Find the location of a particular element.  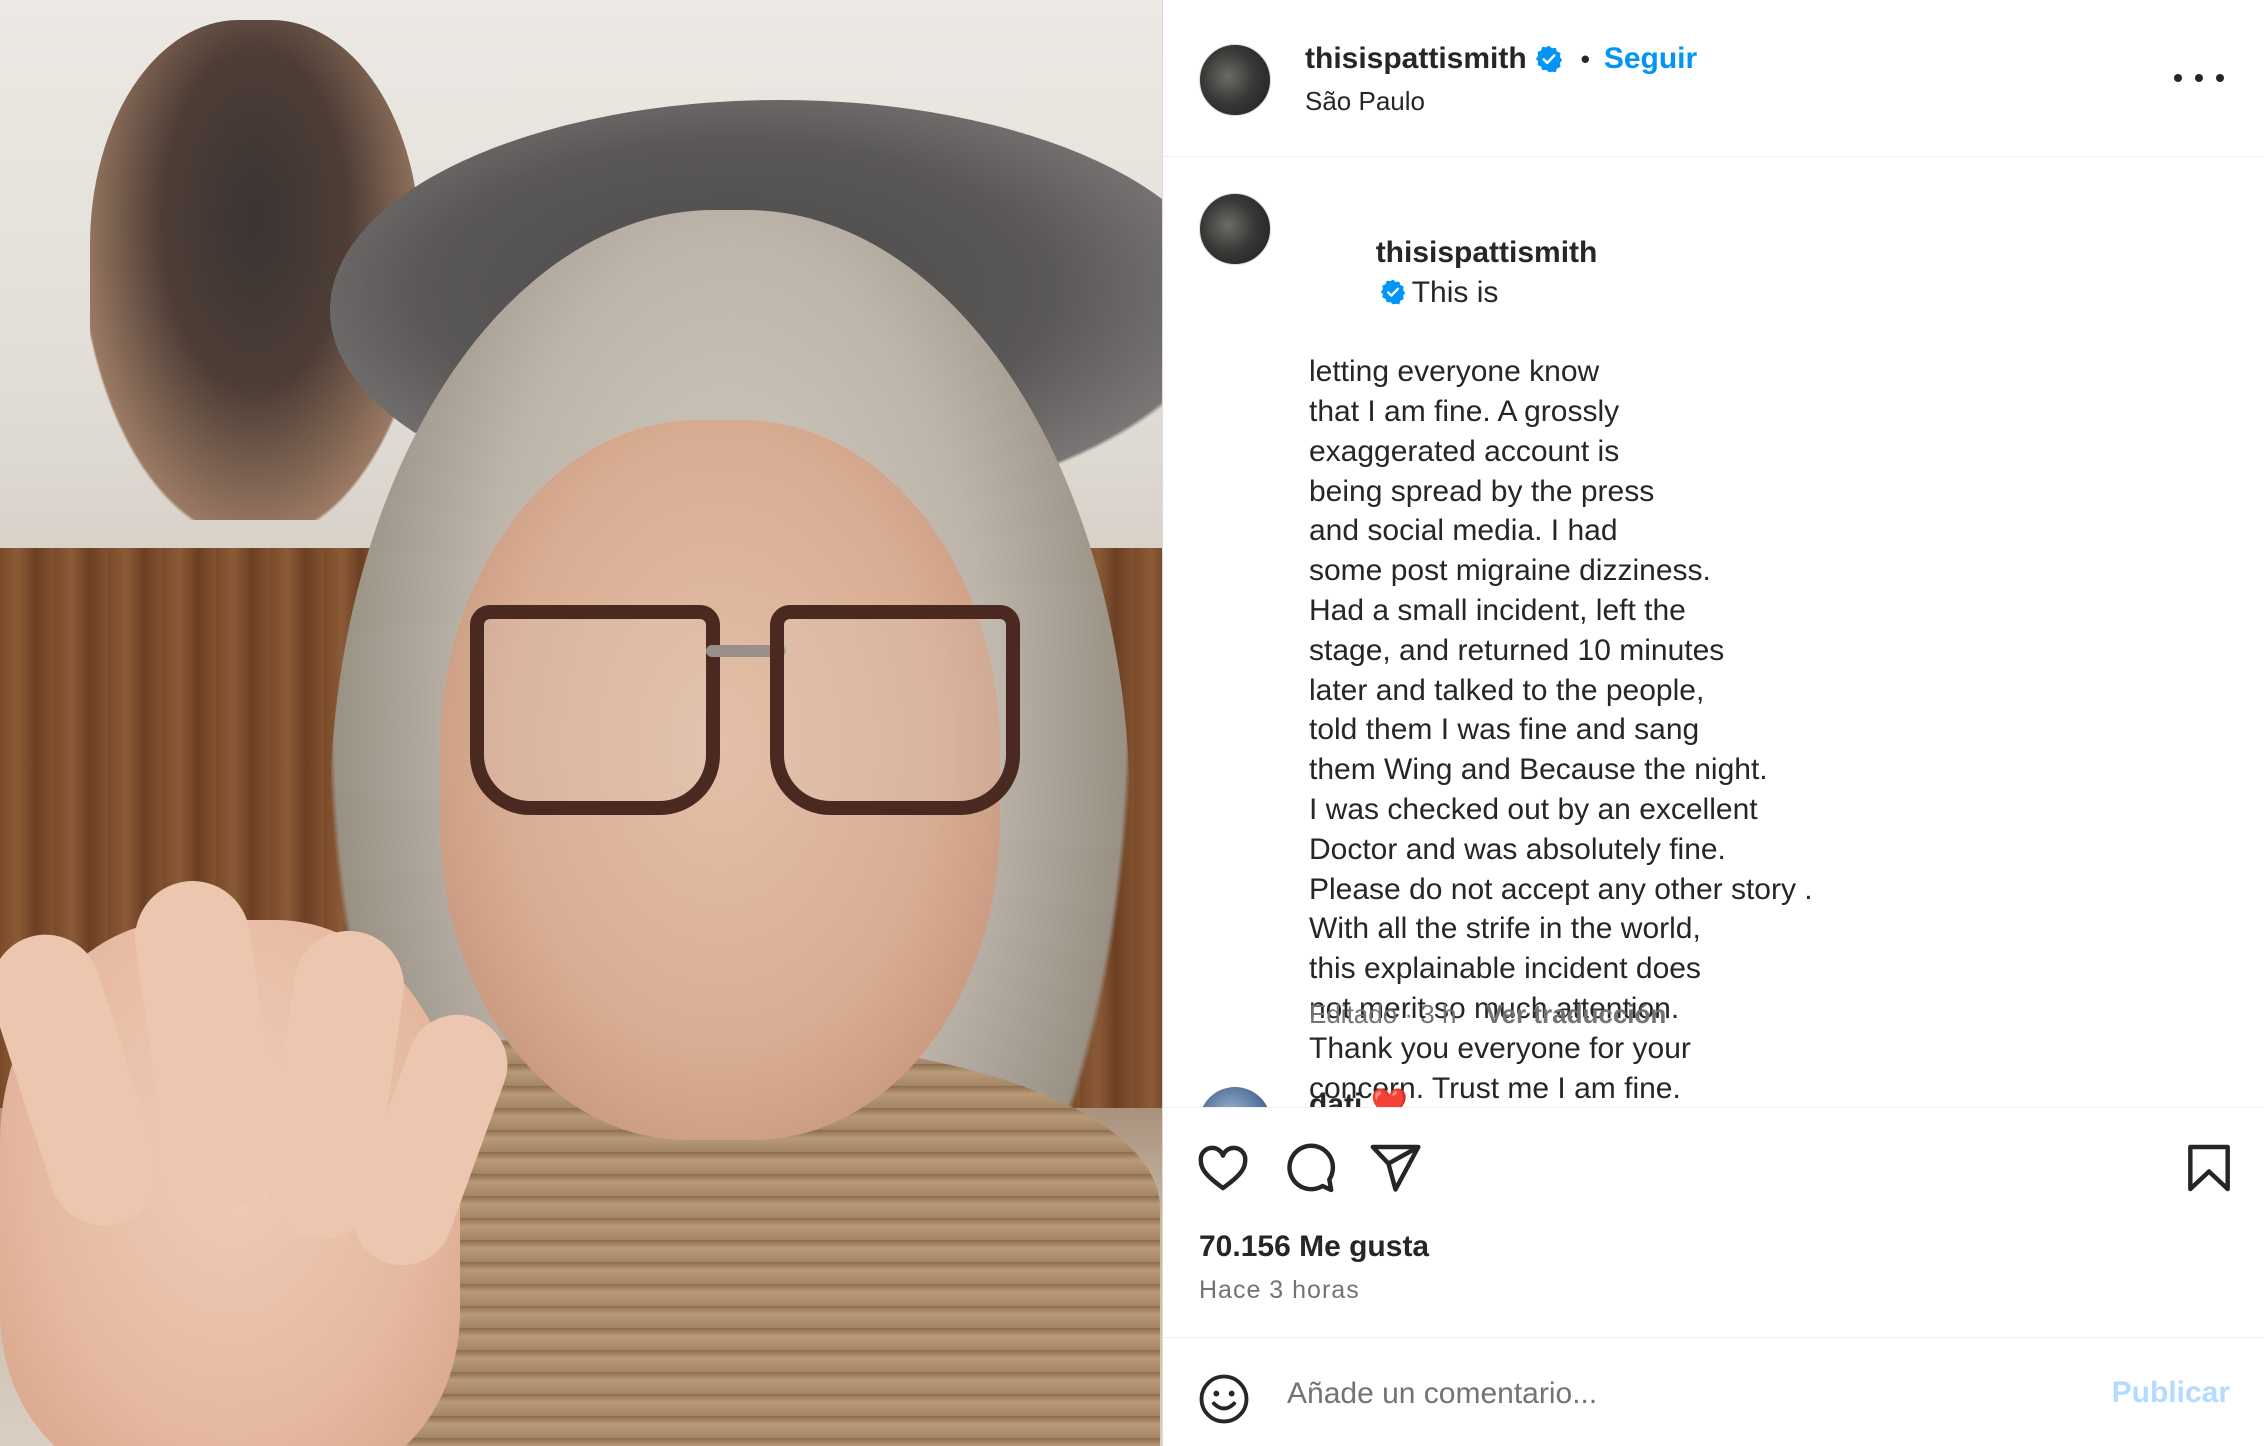

caption-meta: Editado · 3 h Ver traducción is located at coordinates (1487, 1014).